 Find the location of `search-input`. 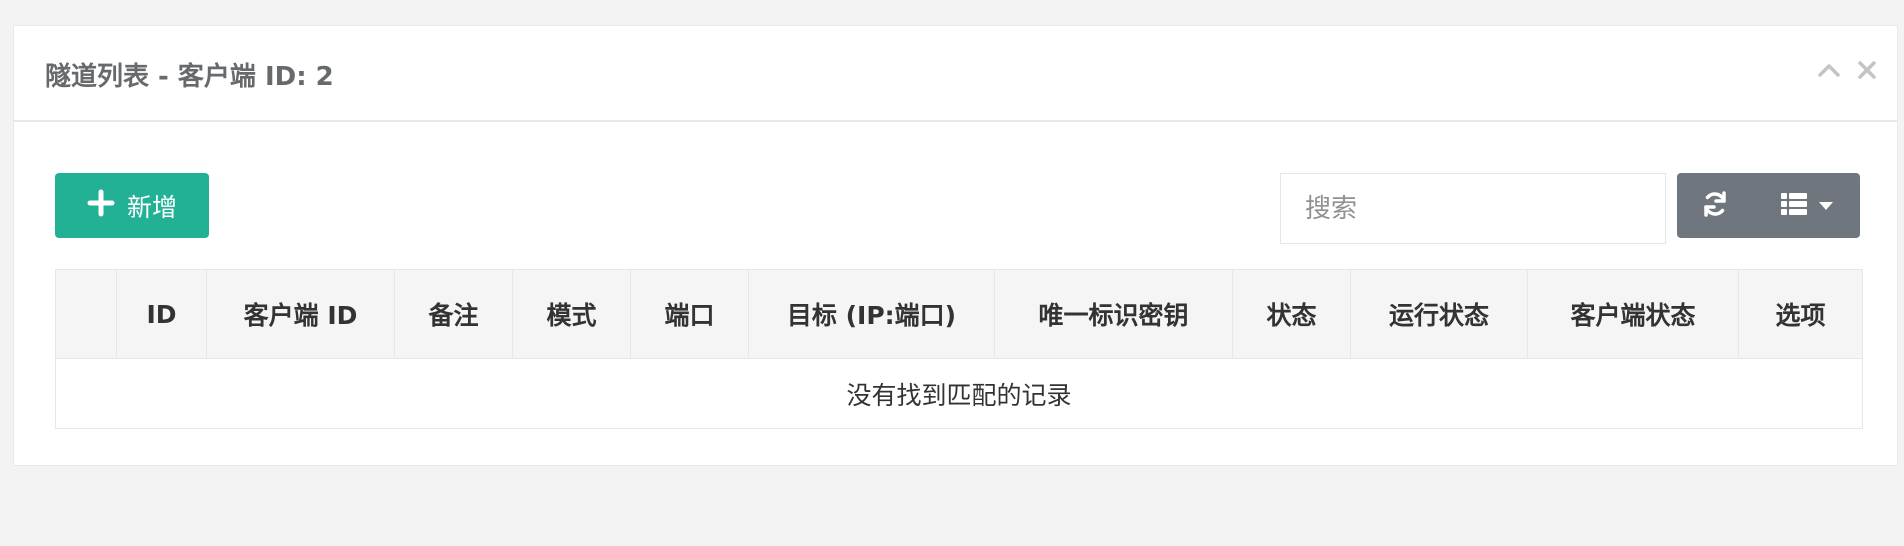

search-input is located at coordinates (1473, 208).